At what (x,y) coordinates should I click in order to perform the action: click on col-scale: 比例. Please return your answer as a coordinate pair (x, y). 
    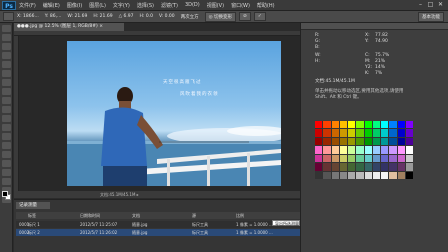
    Looking at the image, I should click on (268, 216).